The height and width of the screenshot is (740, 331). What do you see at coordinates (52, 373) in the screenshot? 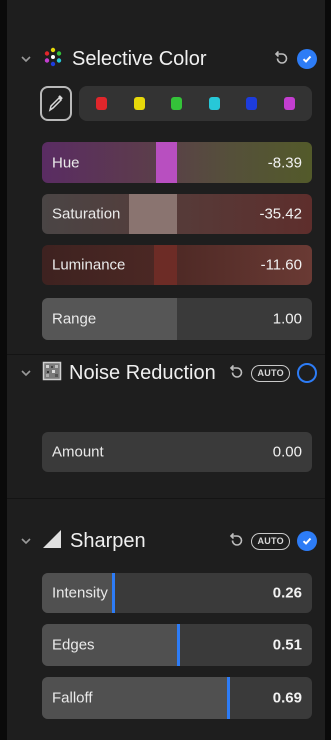
I see `noise-reduction-icon` at bounding box center [52, 373].